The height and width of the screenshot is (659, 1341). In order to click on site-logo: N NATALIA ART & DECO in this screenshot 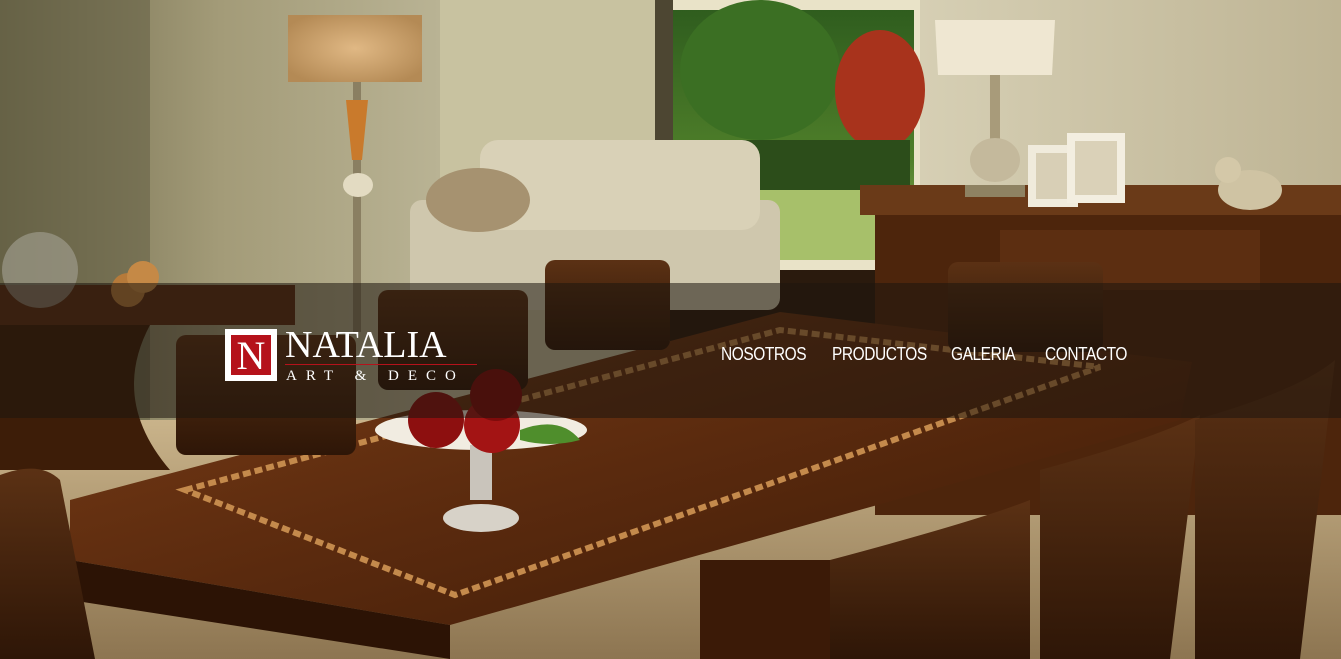, I will do `click(355, 357)`.